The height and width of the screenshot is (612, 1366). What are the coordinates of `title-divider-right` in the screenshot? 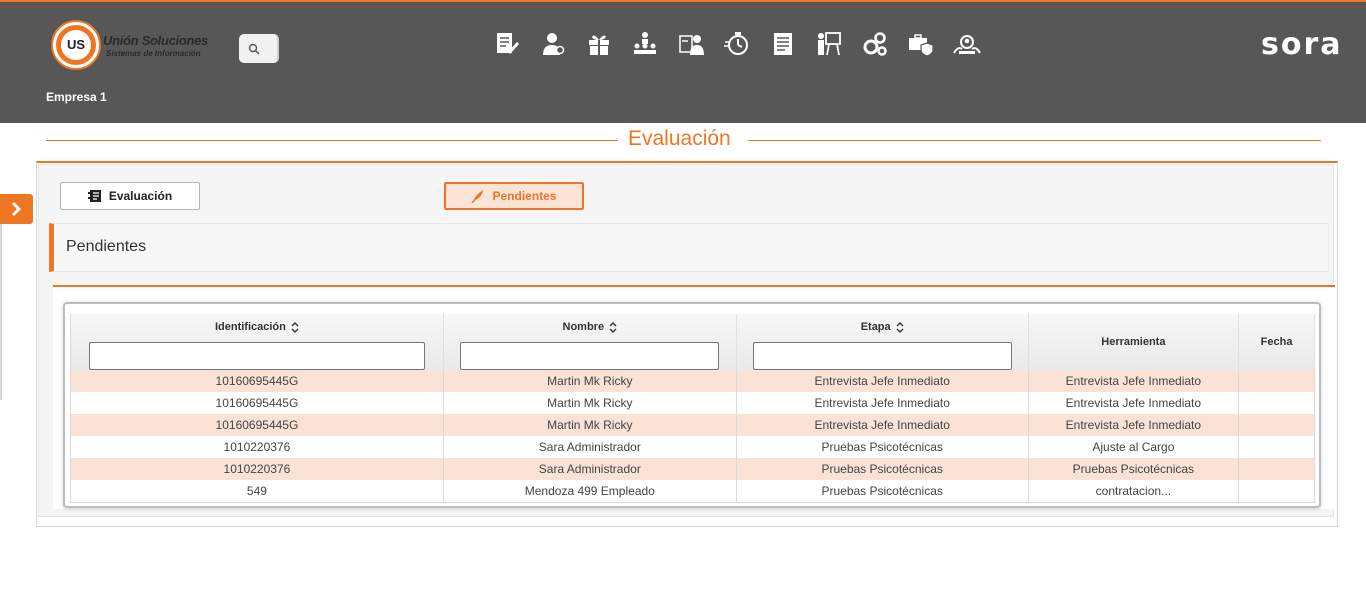 It's located at (1034, 140).